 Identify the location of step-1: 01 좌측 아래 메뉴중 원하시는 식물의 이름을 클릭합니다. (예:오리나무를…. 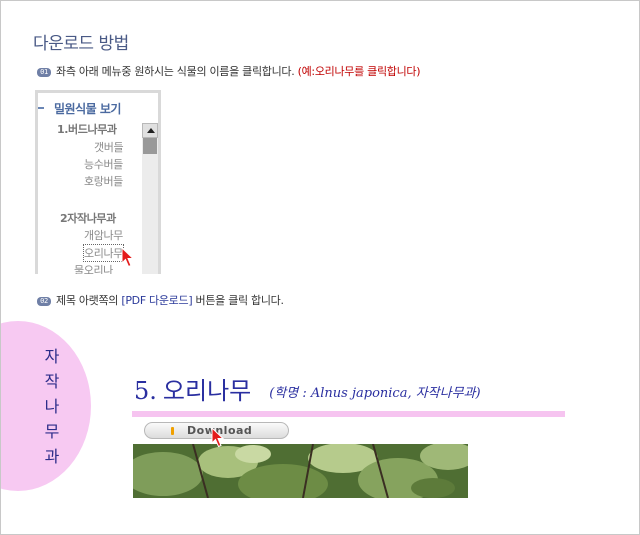
(229, 71).